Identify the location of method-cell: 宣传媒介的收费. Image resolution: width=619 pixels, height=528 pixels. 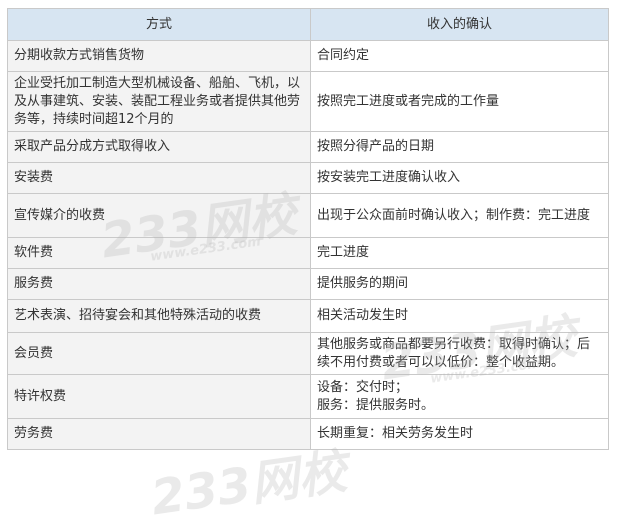
(159, 215).